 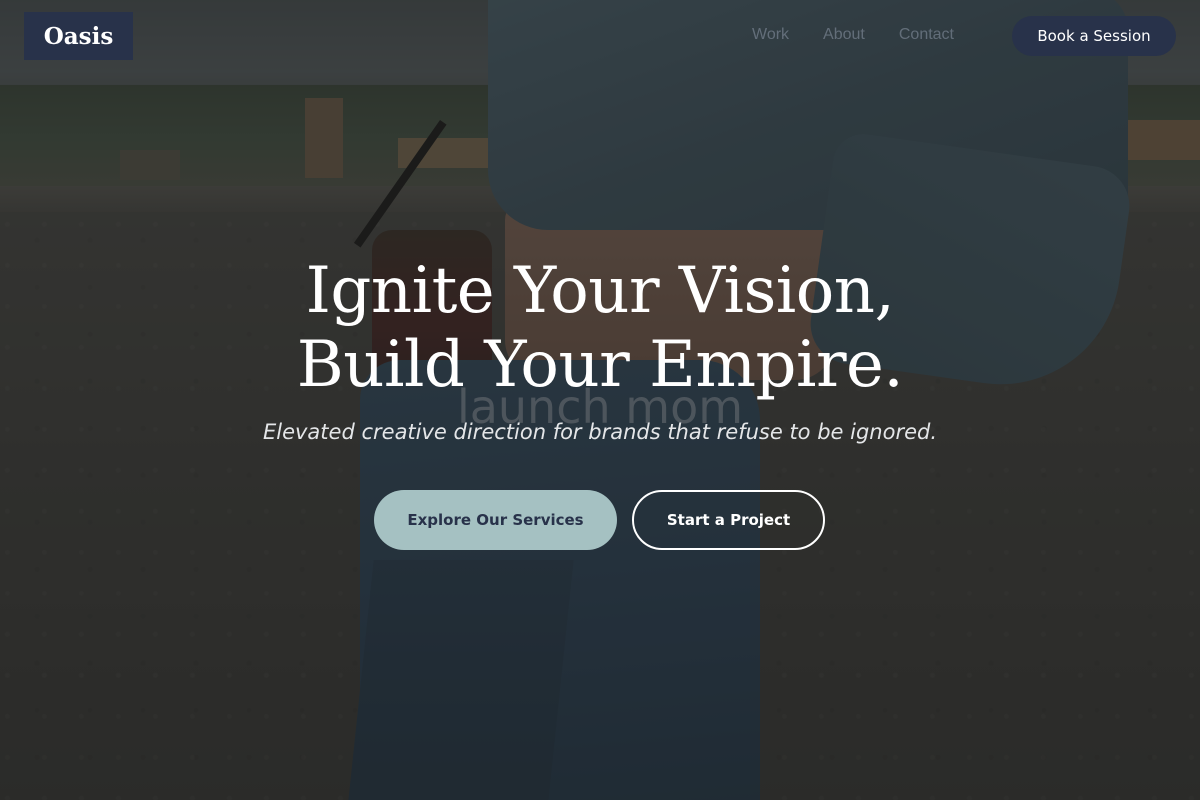 I want to click on nav-link-work: Work, so click(x=770, y=35).